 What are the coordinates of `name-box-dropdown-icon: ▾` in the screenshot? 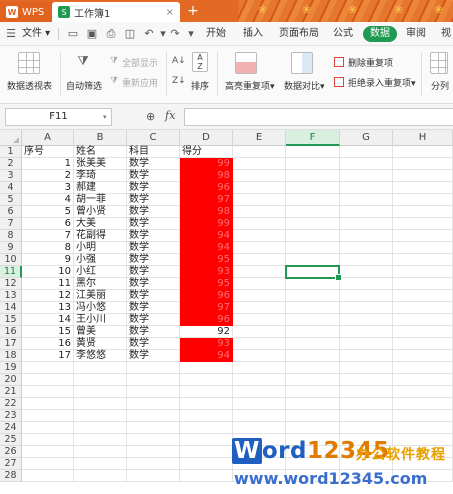 It's located at (107, 117).